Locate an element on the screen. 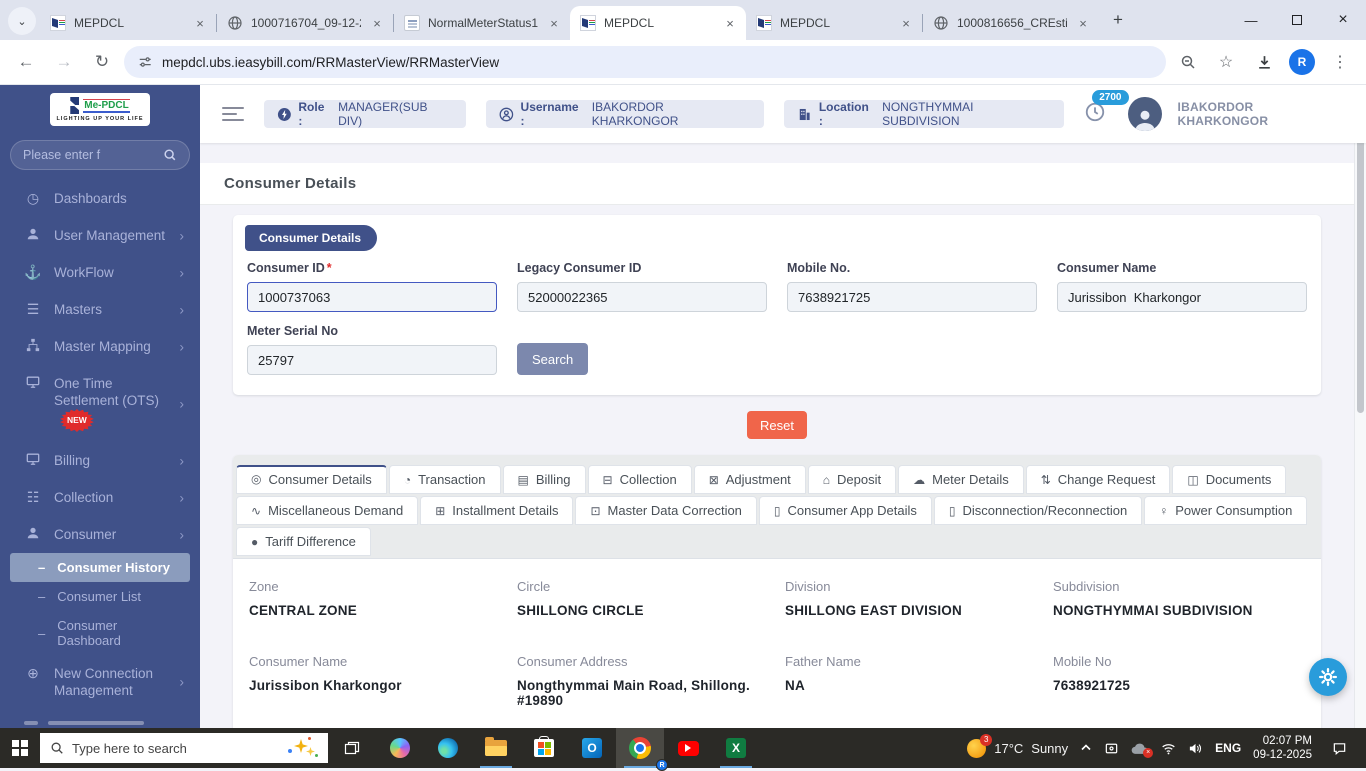 The height and width of the screenshot is (771, 1366). app-logo: Me-PDCL LIGHTING UP YOUR LIFE is located at coordinates (100, 109).